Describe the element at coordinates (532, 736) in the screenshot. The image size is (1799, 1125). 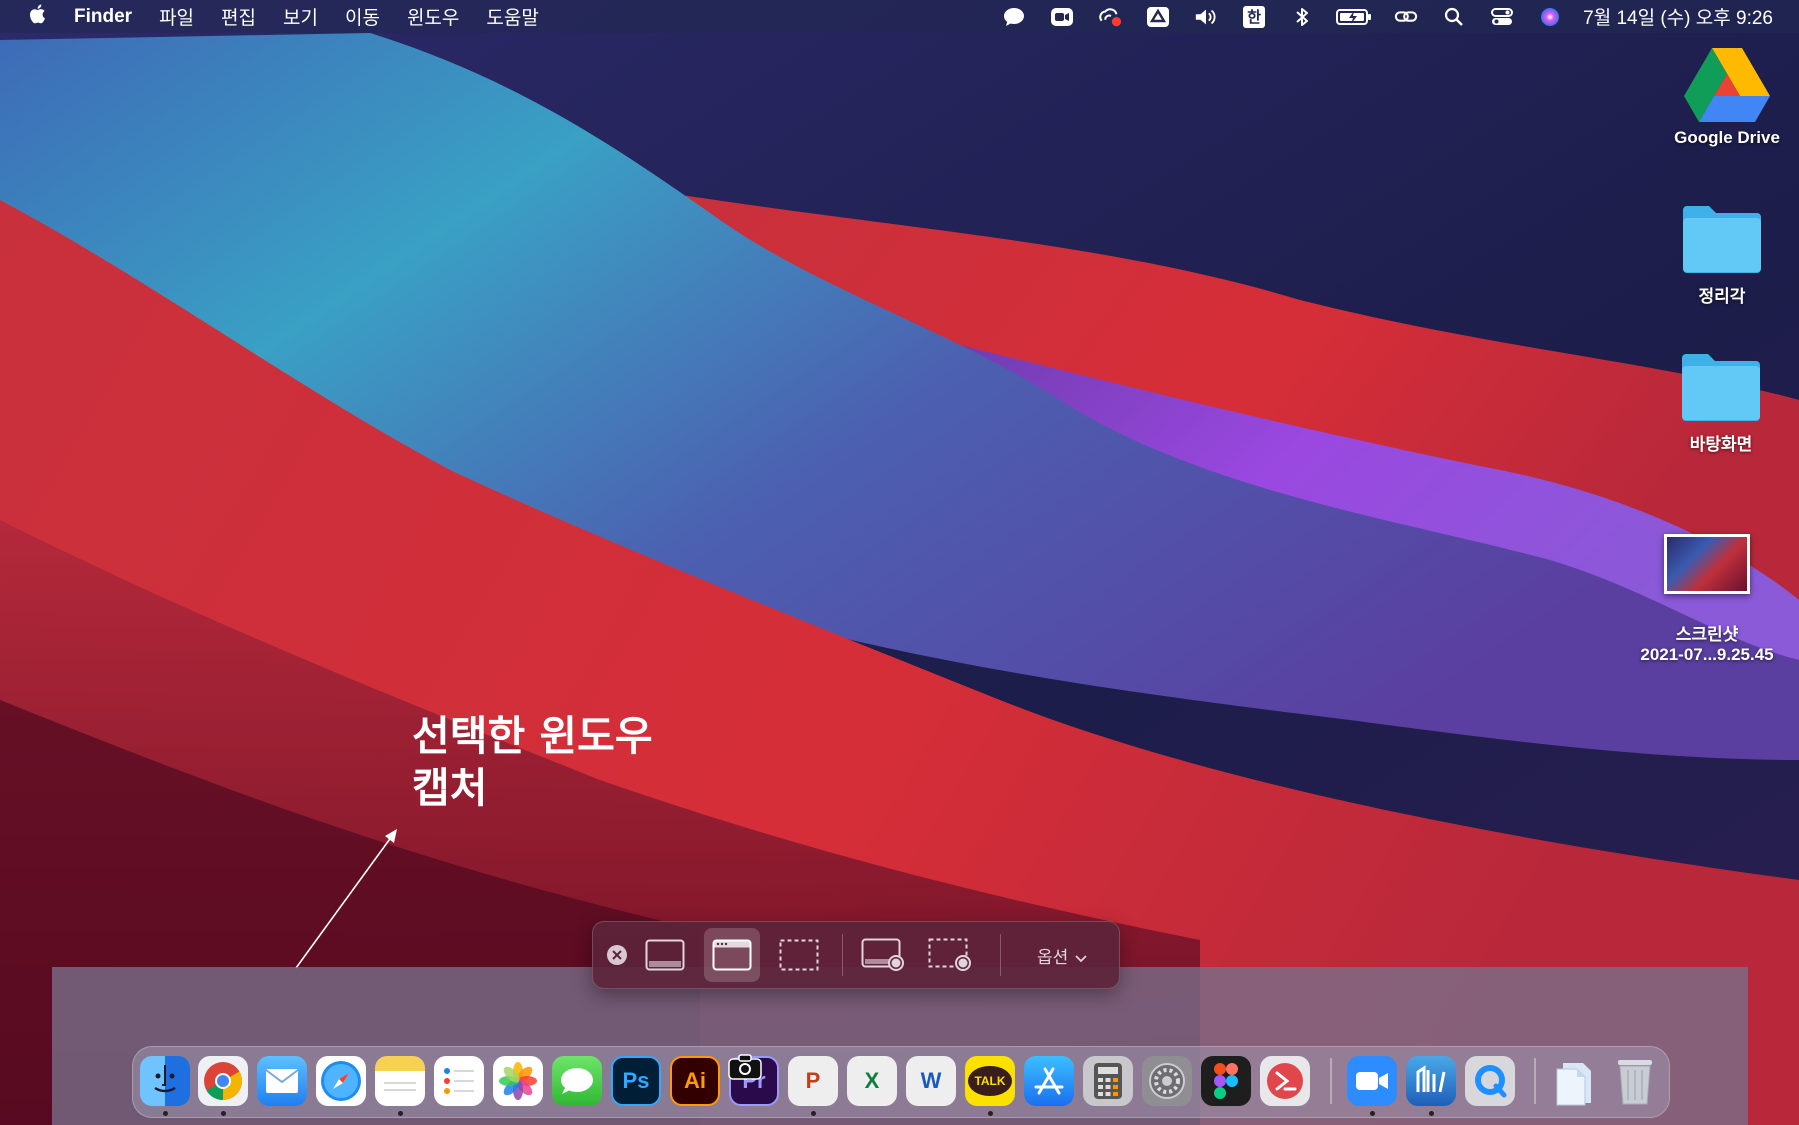
I see `annotation-line-1: 선택한 윈도우` at that location.